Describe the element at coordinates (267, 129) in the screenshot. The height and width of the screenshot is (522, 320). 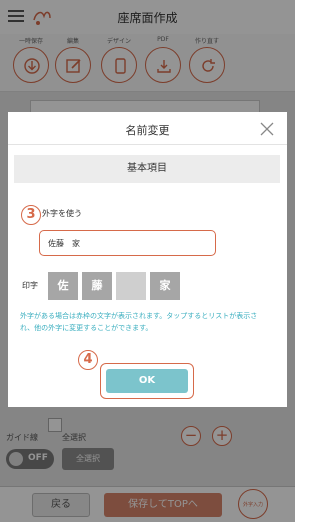
I see `close-icon` at that location.